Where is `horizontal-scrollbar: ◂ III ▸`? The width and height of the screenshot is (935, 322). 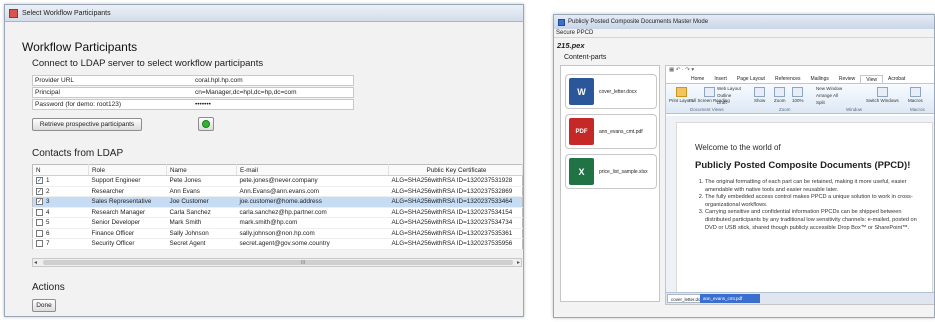
horizontal-scrollbar: ◂ III ▸ is located at coordinates (277, 262).